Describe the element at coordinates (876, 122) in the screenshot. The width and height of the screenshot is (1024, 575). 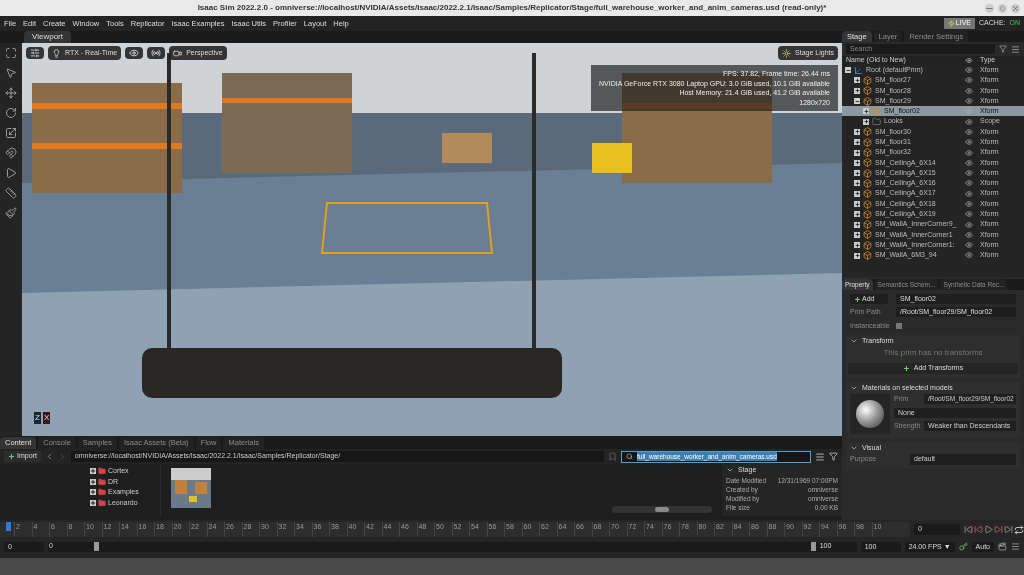
I see `folder-icon` at that location.